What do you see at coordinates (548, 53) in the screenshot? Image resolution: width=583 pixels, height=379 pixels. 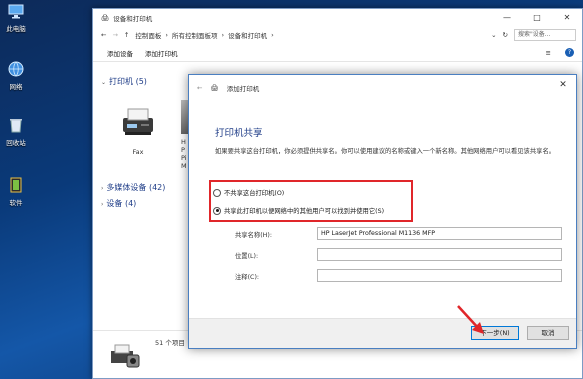 I see `view-options-icon: ≡` at bounding box center [548, 53].